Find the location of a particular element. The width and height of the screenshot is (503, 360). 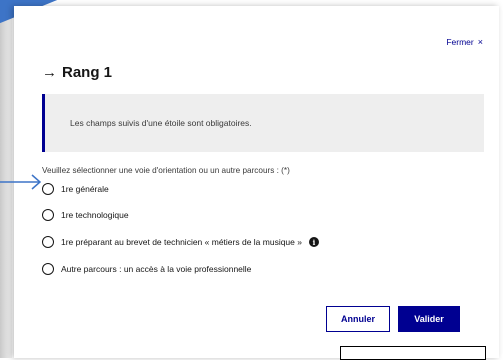

radio-label: 1re générale is located at coordinates (85, 189).